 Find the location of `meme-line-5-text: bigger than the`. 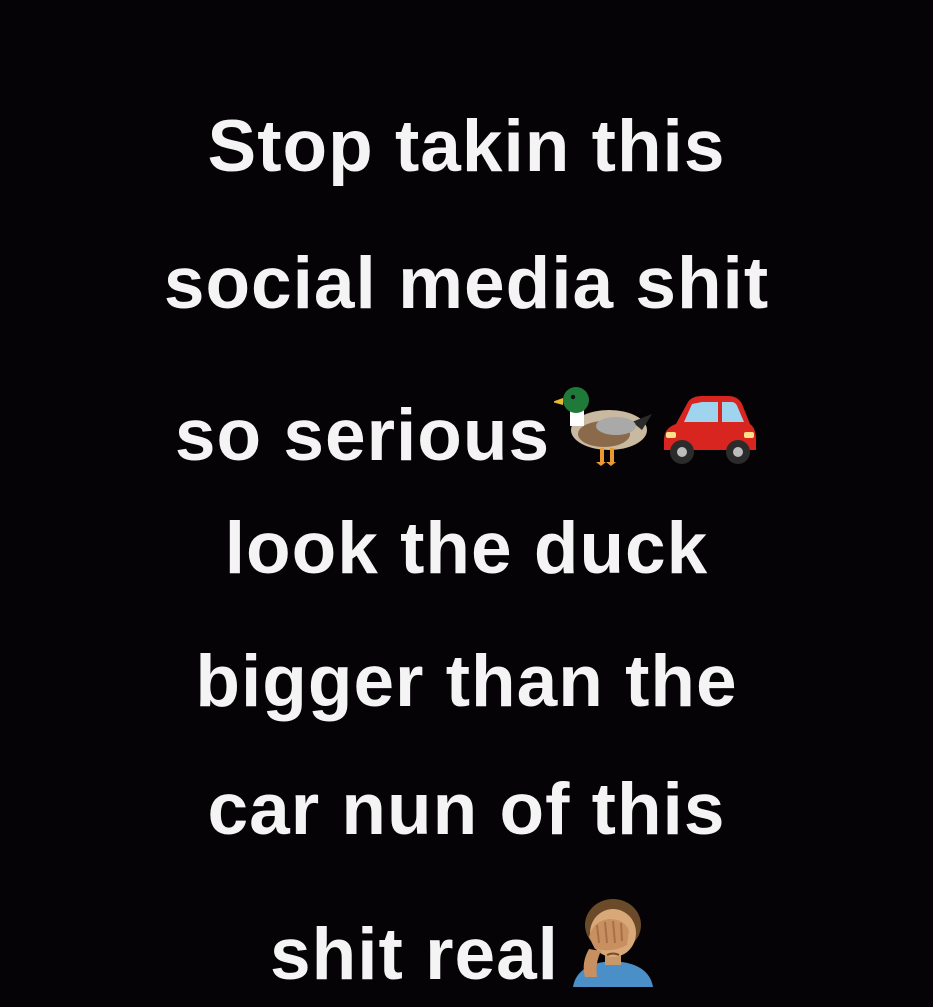

meme-line-5-text: bigger than the is located at coordinates (466, 681).